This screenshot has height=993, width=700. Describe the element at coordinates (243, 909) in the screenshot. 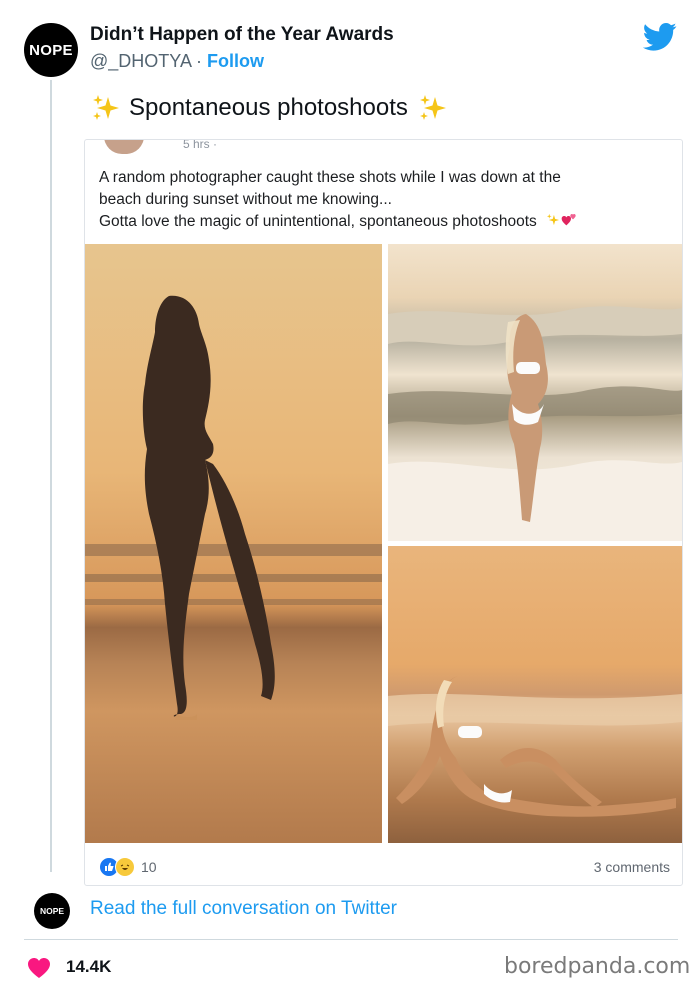

I see `read-conversation-link: Read the full conversation on Twitter` at that location.